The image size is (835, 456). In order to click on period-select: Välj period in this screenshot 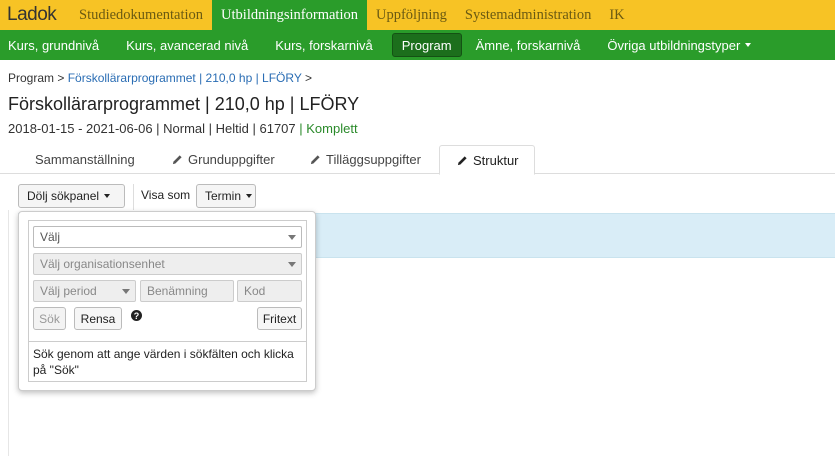, I will do `click(84, 291)`.